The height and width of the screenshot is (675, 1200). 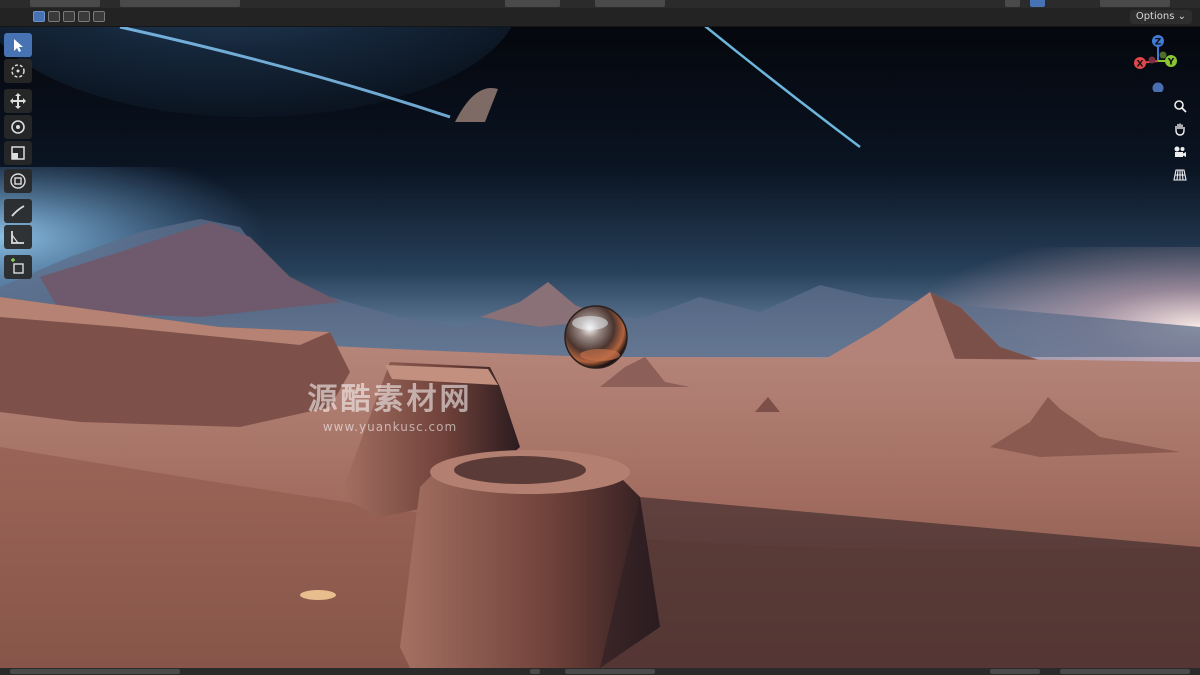 What do you see at coordinates (600, 671) in the screenshot?
I see `status-bar` at bounding box center [600, 671].